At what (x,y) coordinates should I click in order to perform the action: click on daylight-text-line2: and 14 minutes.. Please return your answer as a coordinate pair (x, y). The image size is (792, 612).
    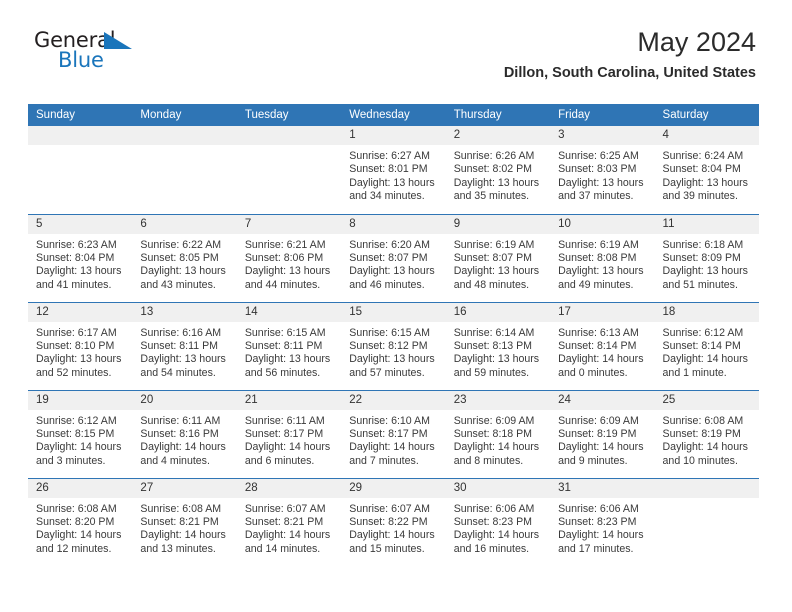
    Looking at the image, I should click on (282, 548).